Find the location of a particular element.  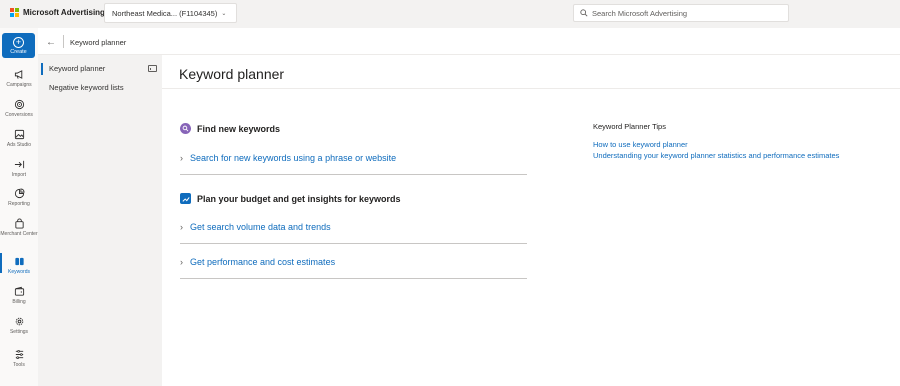

sub-header: ← Keyword planner is located at coordinates (469, 41).